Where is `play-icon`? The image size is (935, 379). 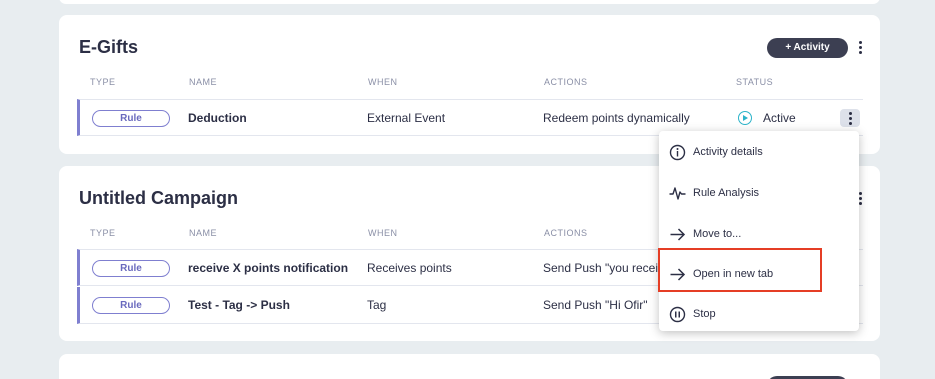 play-icon is located at coordinates (745, 118).